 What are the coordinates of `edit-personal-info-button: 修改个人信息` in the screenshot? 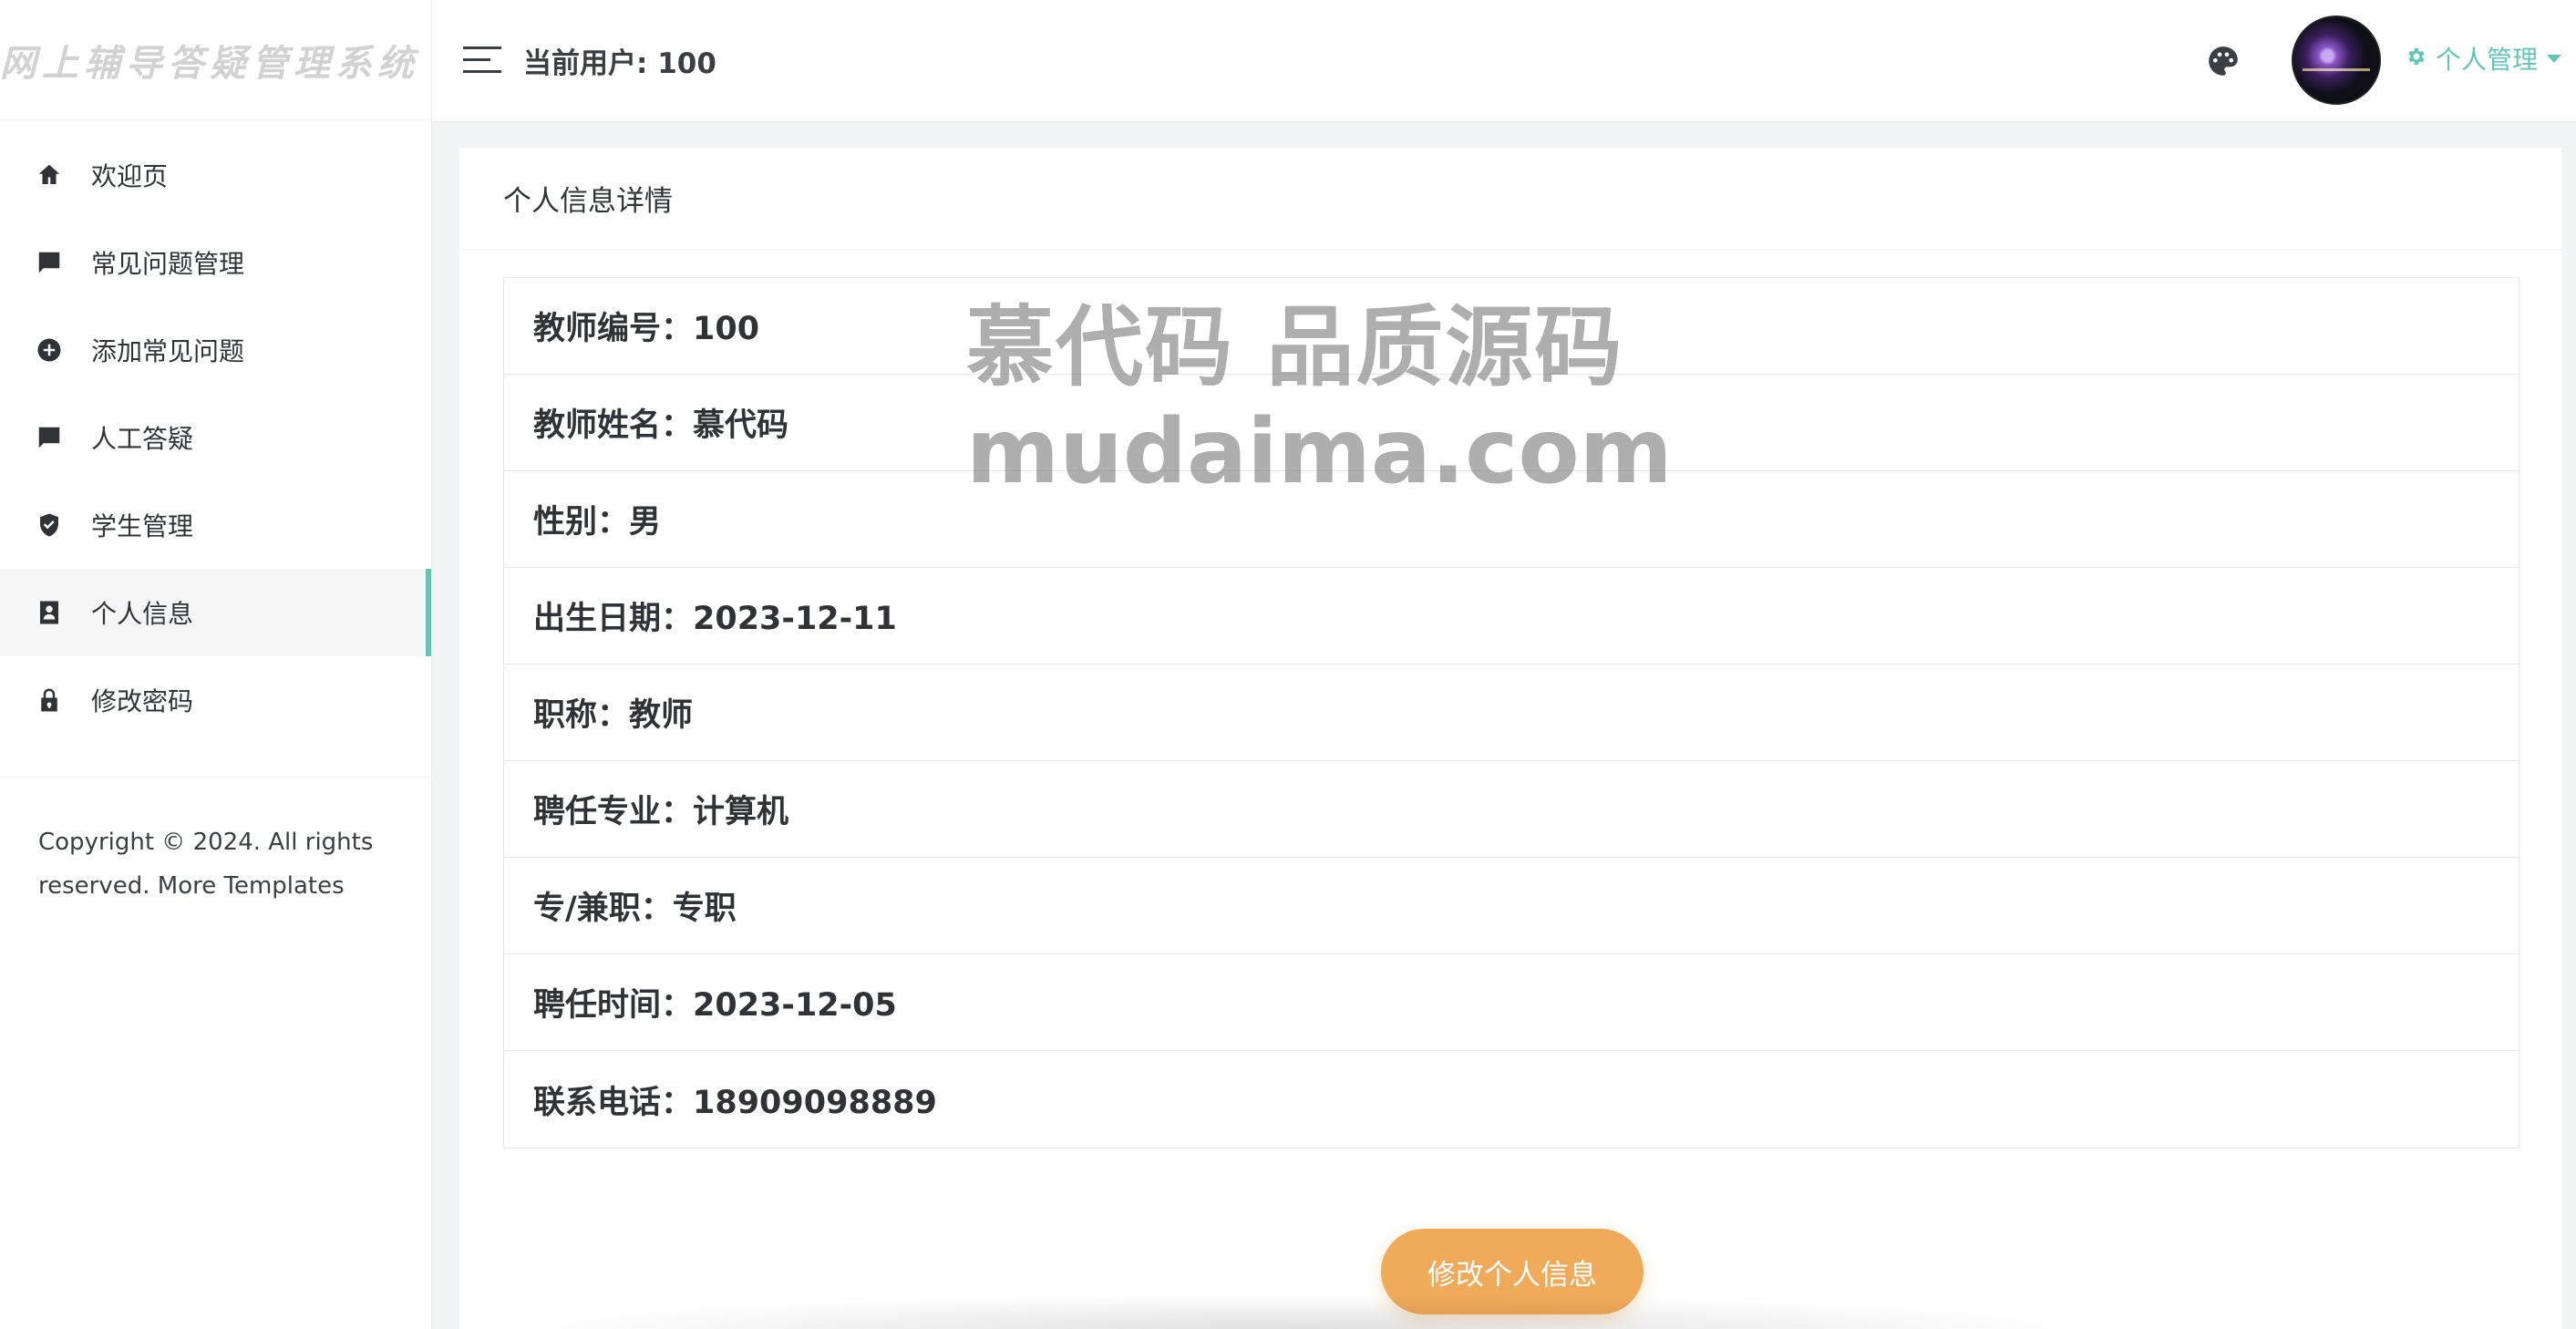 It's located at (1512, 1271).